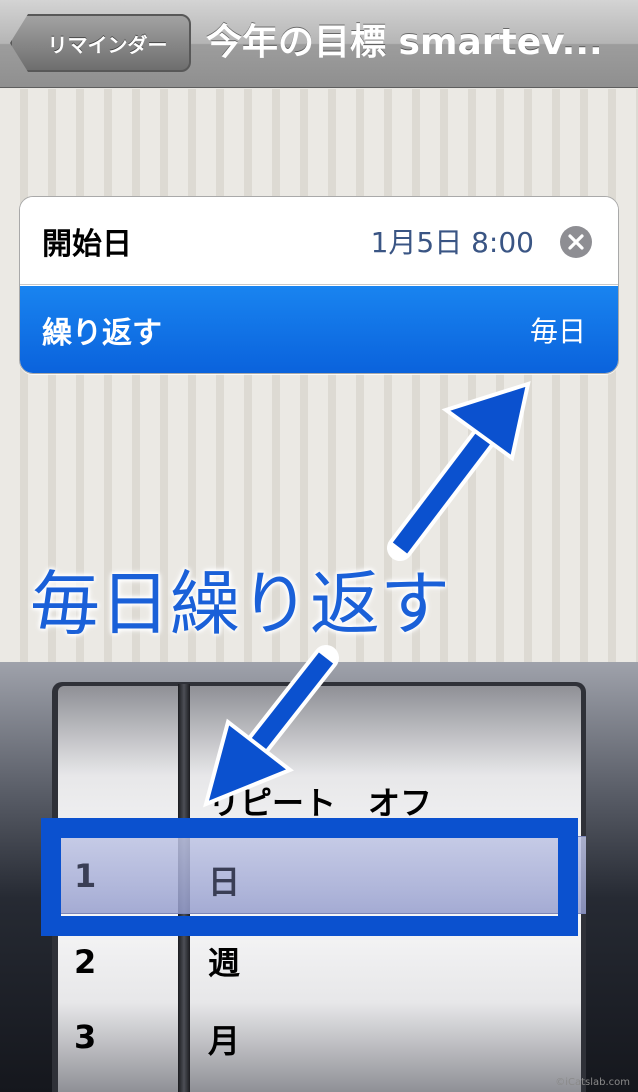 The image size is (638, 1092). I want to click on clear-x-glyph, so click(576, 242).